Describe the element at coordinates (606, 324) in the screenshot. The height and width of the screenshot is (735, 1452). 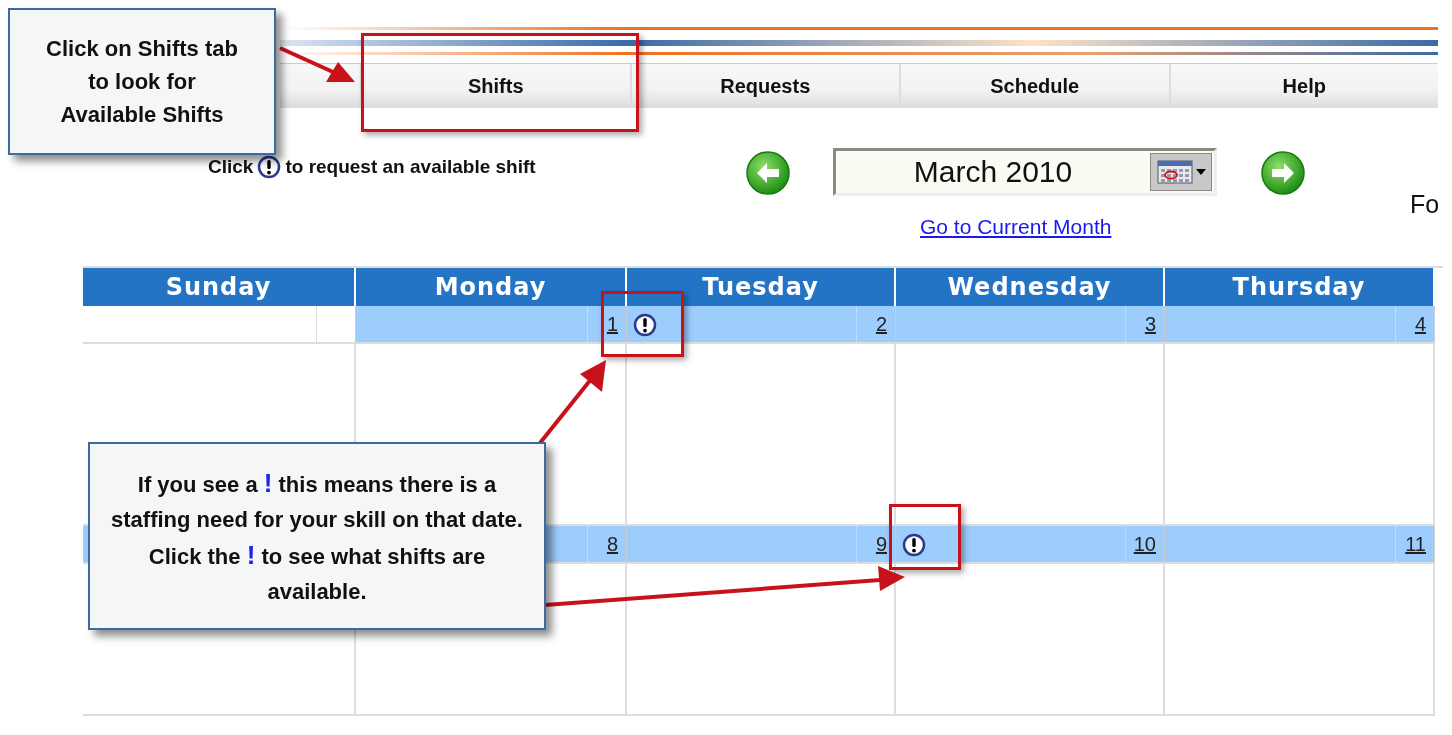
I see `date-link: 1` at that location.